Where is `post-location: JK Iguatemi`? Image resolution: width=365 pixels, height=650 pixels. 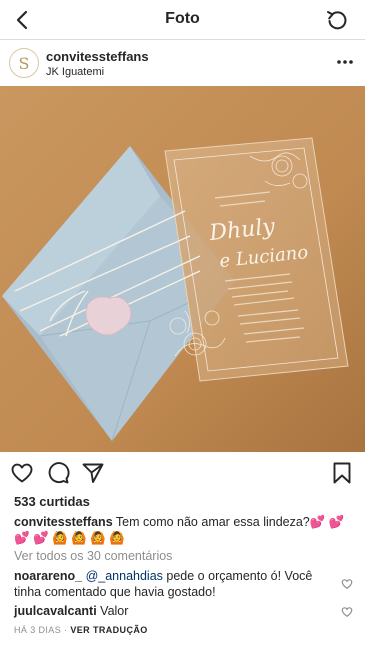 post-location: JK Iguatemi is located at coordinates (75, 72).